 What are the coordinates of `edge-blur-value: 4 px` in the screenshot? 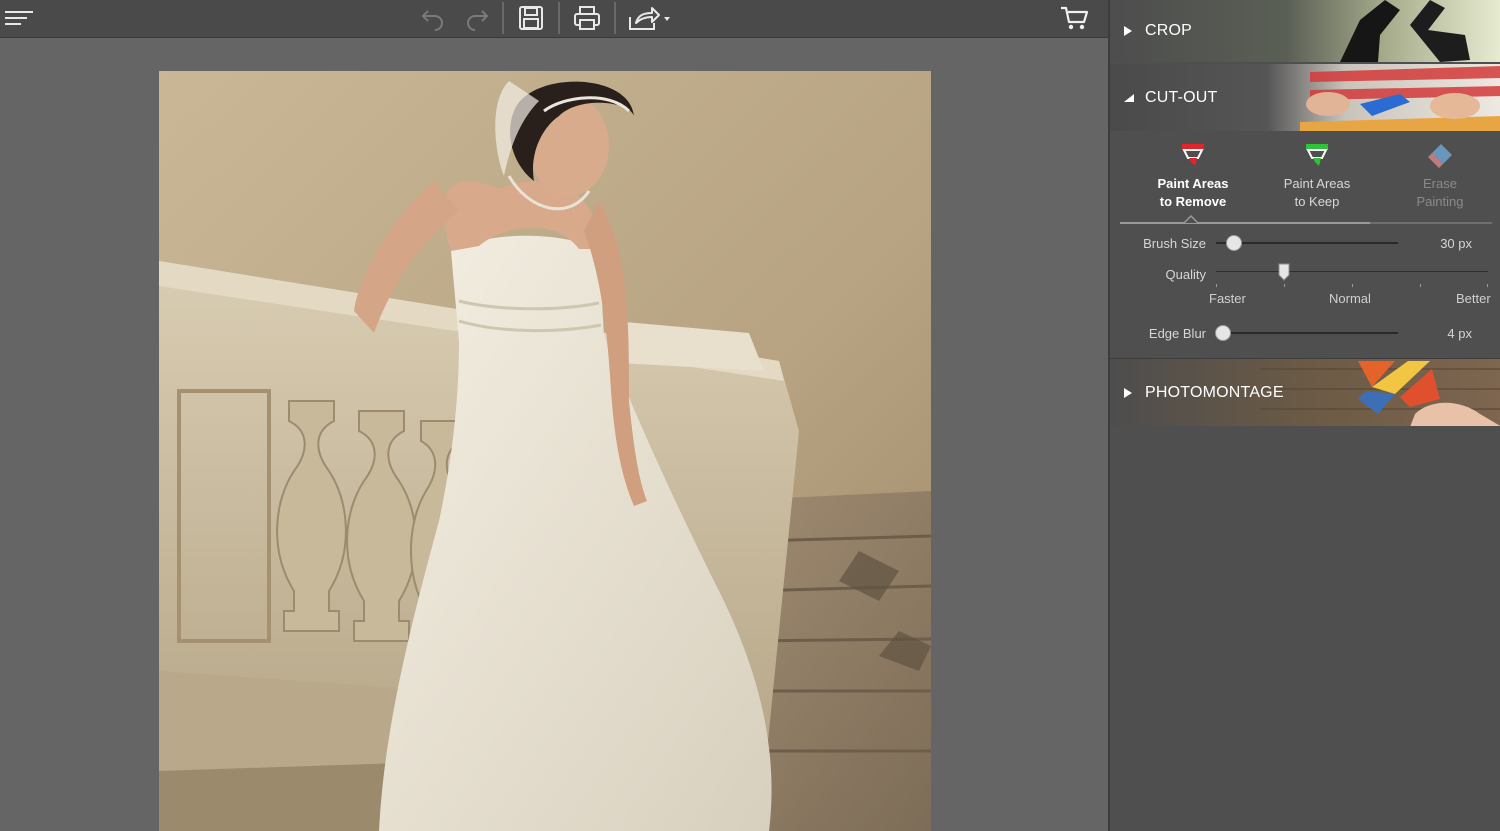 It's located at (1459, 333).